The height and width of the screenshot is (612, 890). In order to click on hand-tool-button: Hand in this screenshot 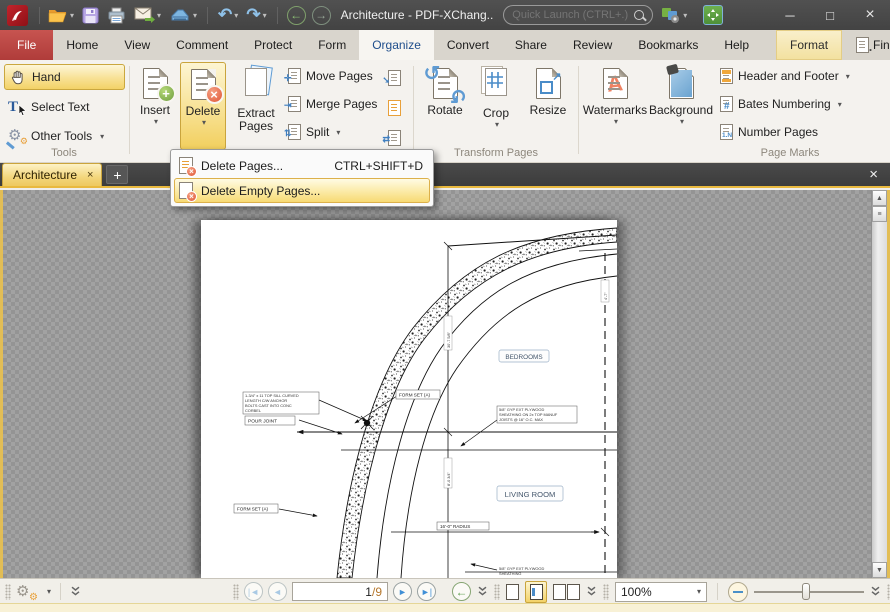, I will do `click(64, 77)`.